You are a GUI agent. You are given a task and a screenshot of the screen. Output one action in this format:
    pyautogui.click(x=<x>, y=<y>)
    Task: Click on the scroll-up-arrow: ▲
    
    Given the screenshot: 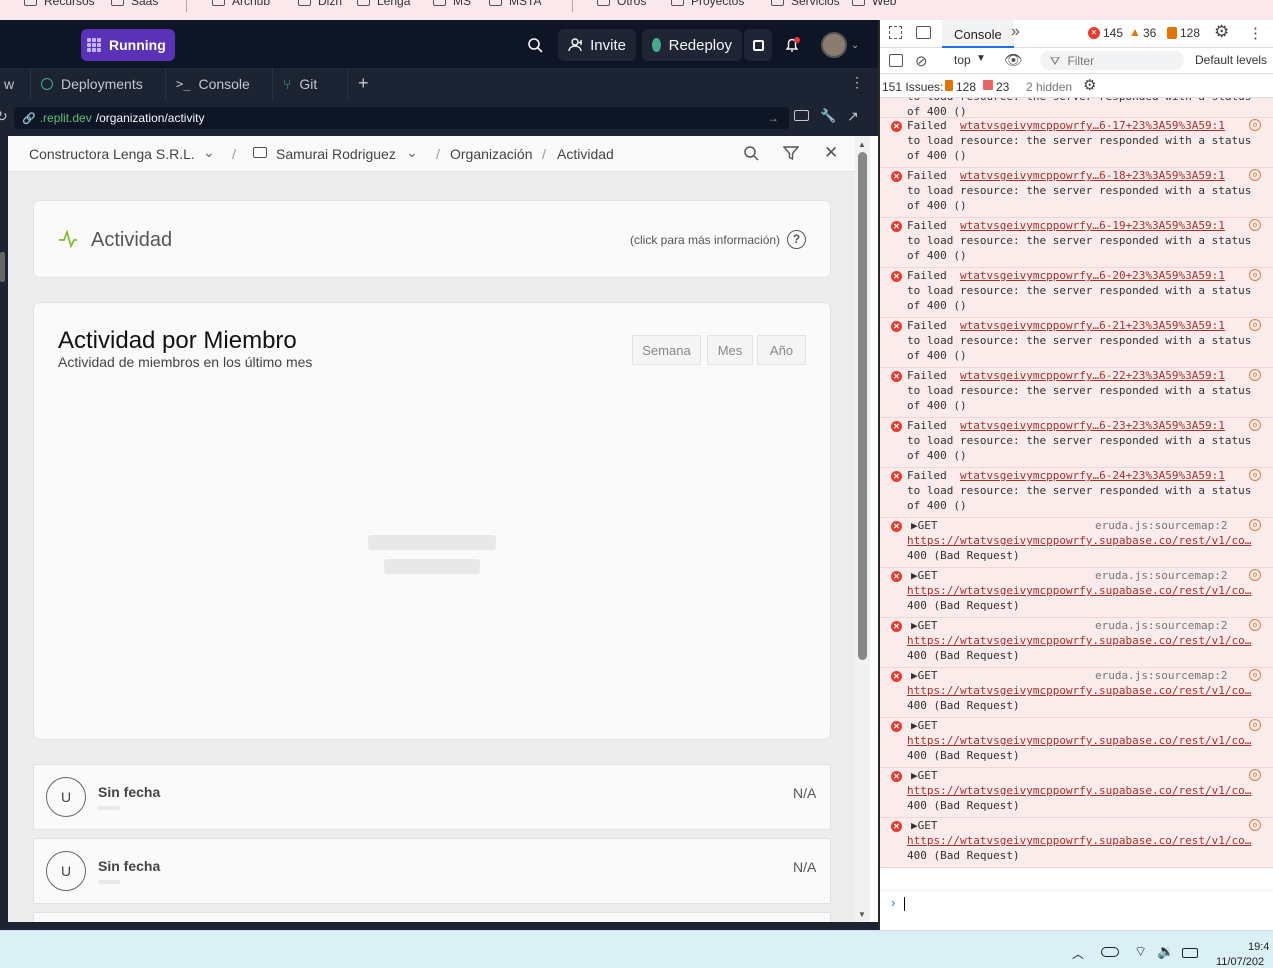 What is the action you would take?
    pyautogui.click(x=862, y=144)
    